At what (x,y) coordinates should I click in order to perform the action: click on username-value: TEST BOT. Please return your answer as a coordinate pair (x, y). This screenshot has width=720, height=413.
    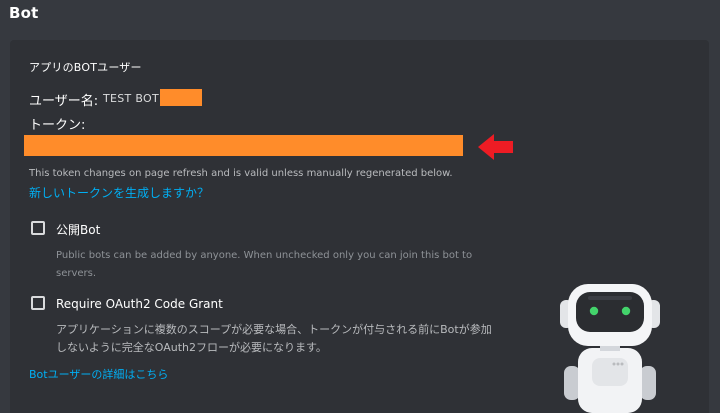
    Looking at the image, I should click on (131, 98).